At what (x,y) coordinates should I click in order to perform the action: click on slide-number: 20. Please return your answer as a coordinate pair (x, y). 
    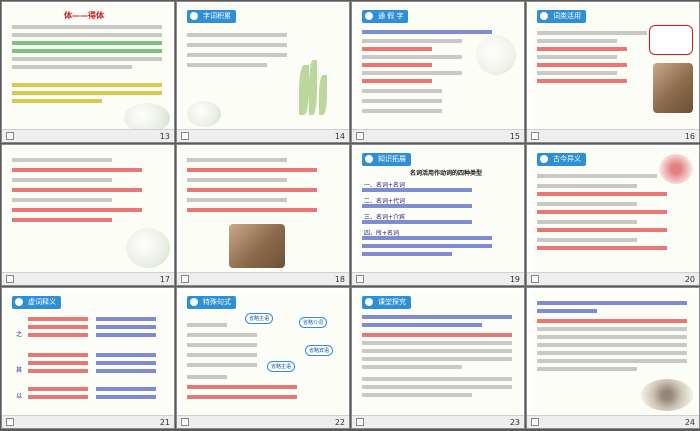
    Looking at the image, I should click on (689, 279).